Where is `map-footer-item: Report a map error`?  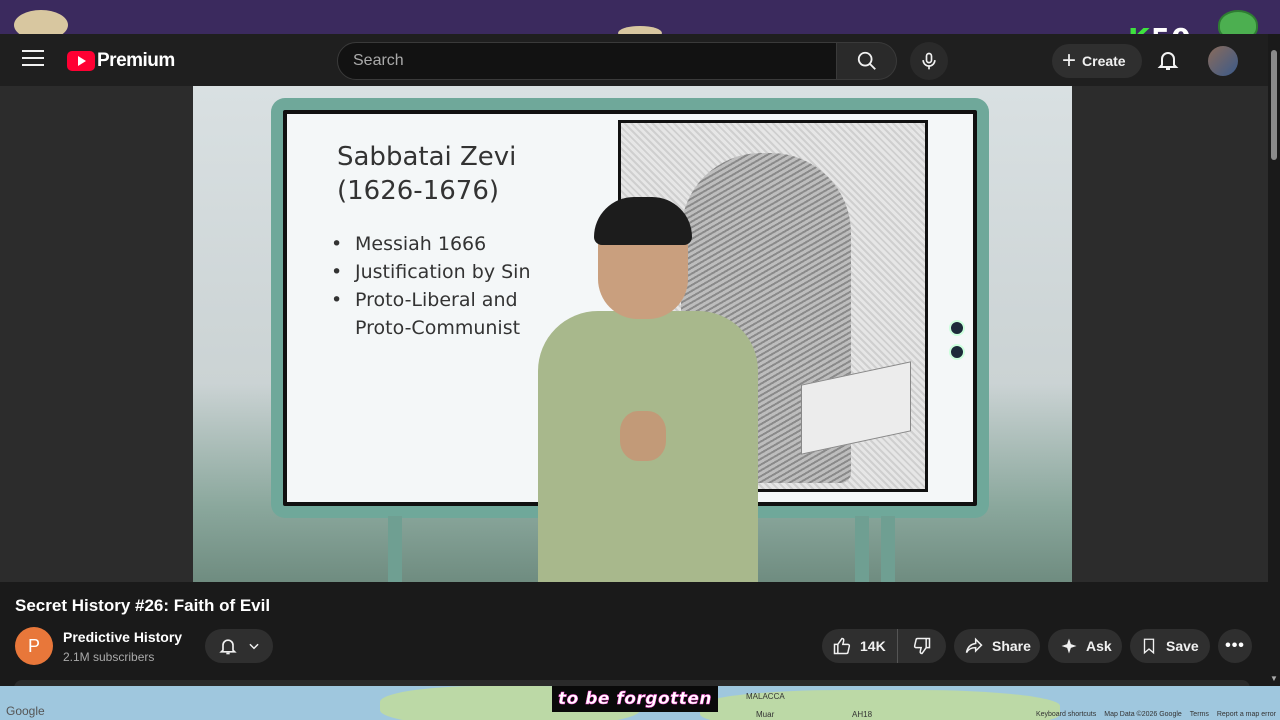
map-footer-item: Report a map error is located at coordinates (1246, 714).